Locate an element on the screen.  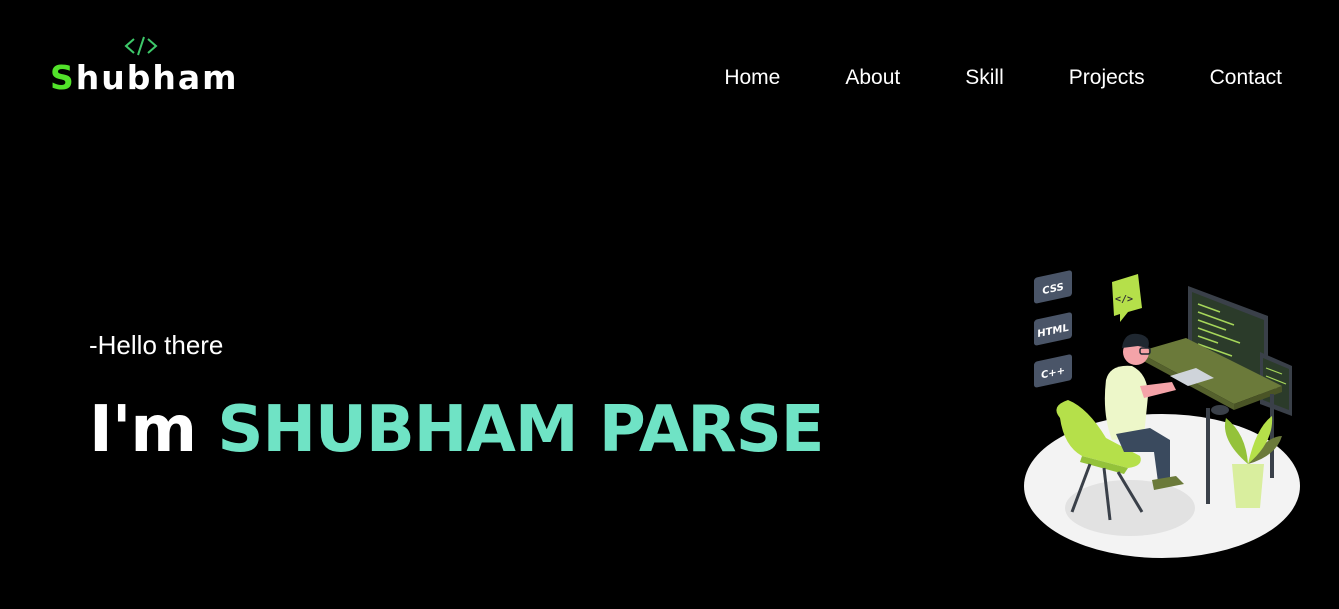
code-bubble-icon: </> is located at coordinates (1127, 298).